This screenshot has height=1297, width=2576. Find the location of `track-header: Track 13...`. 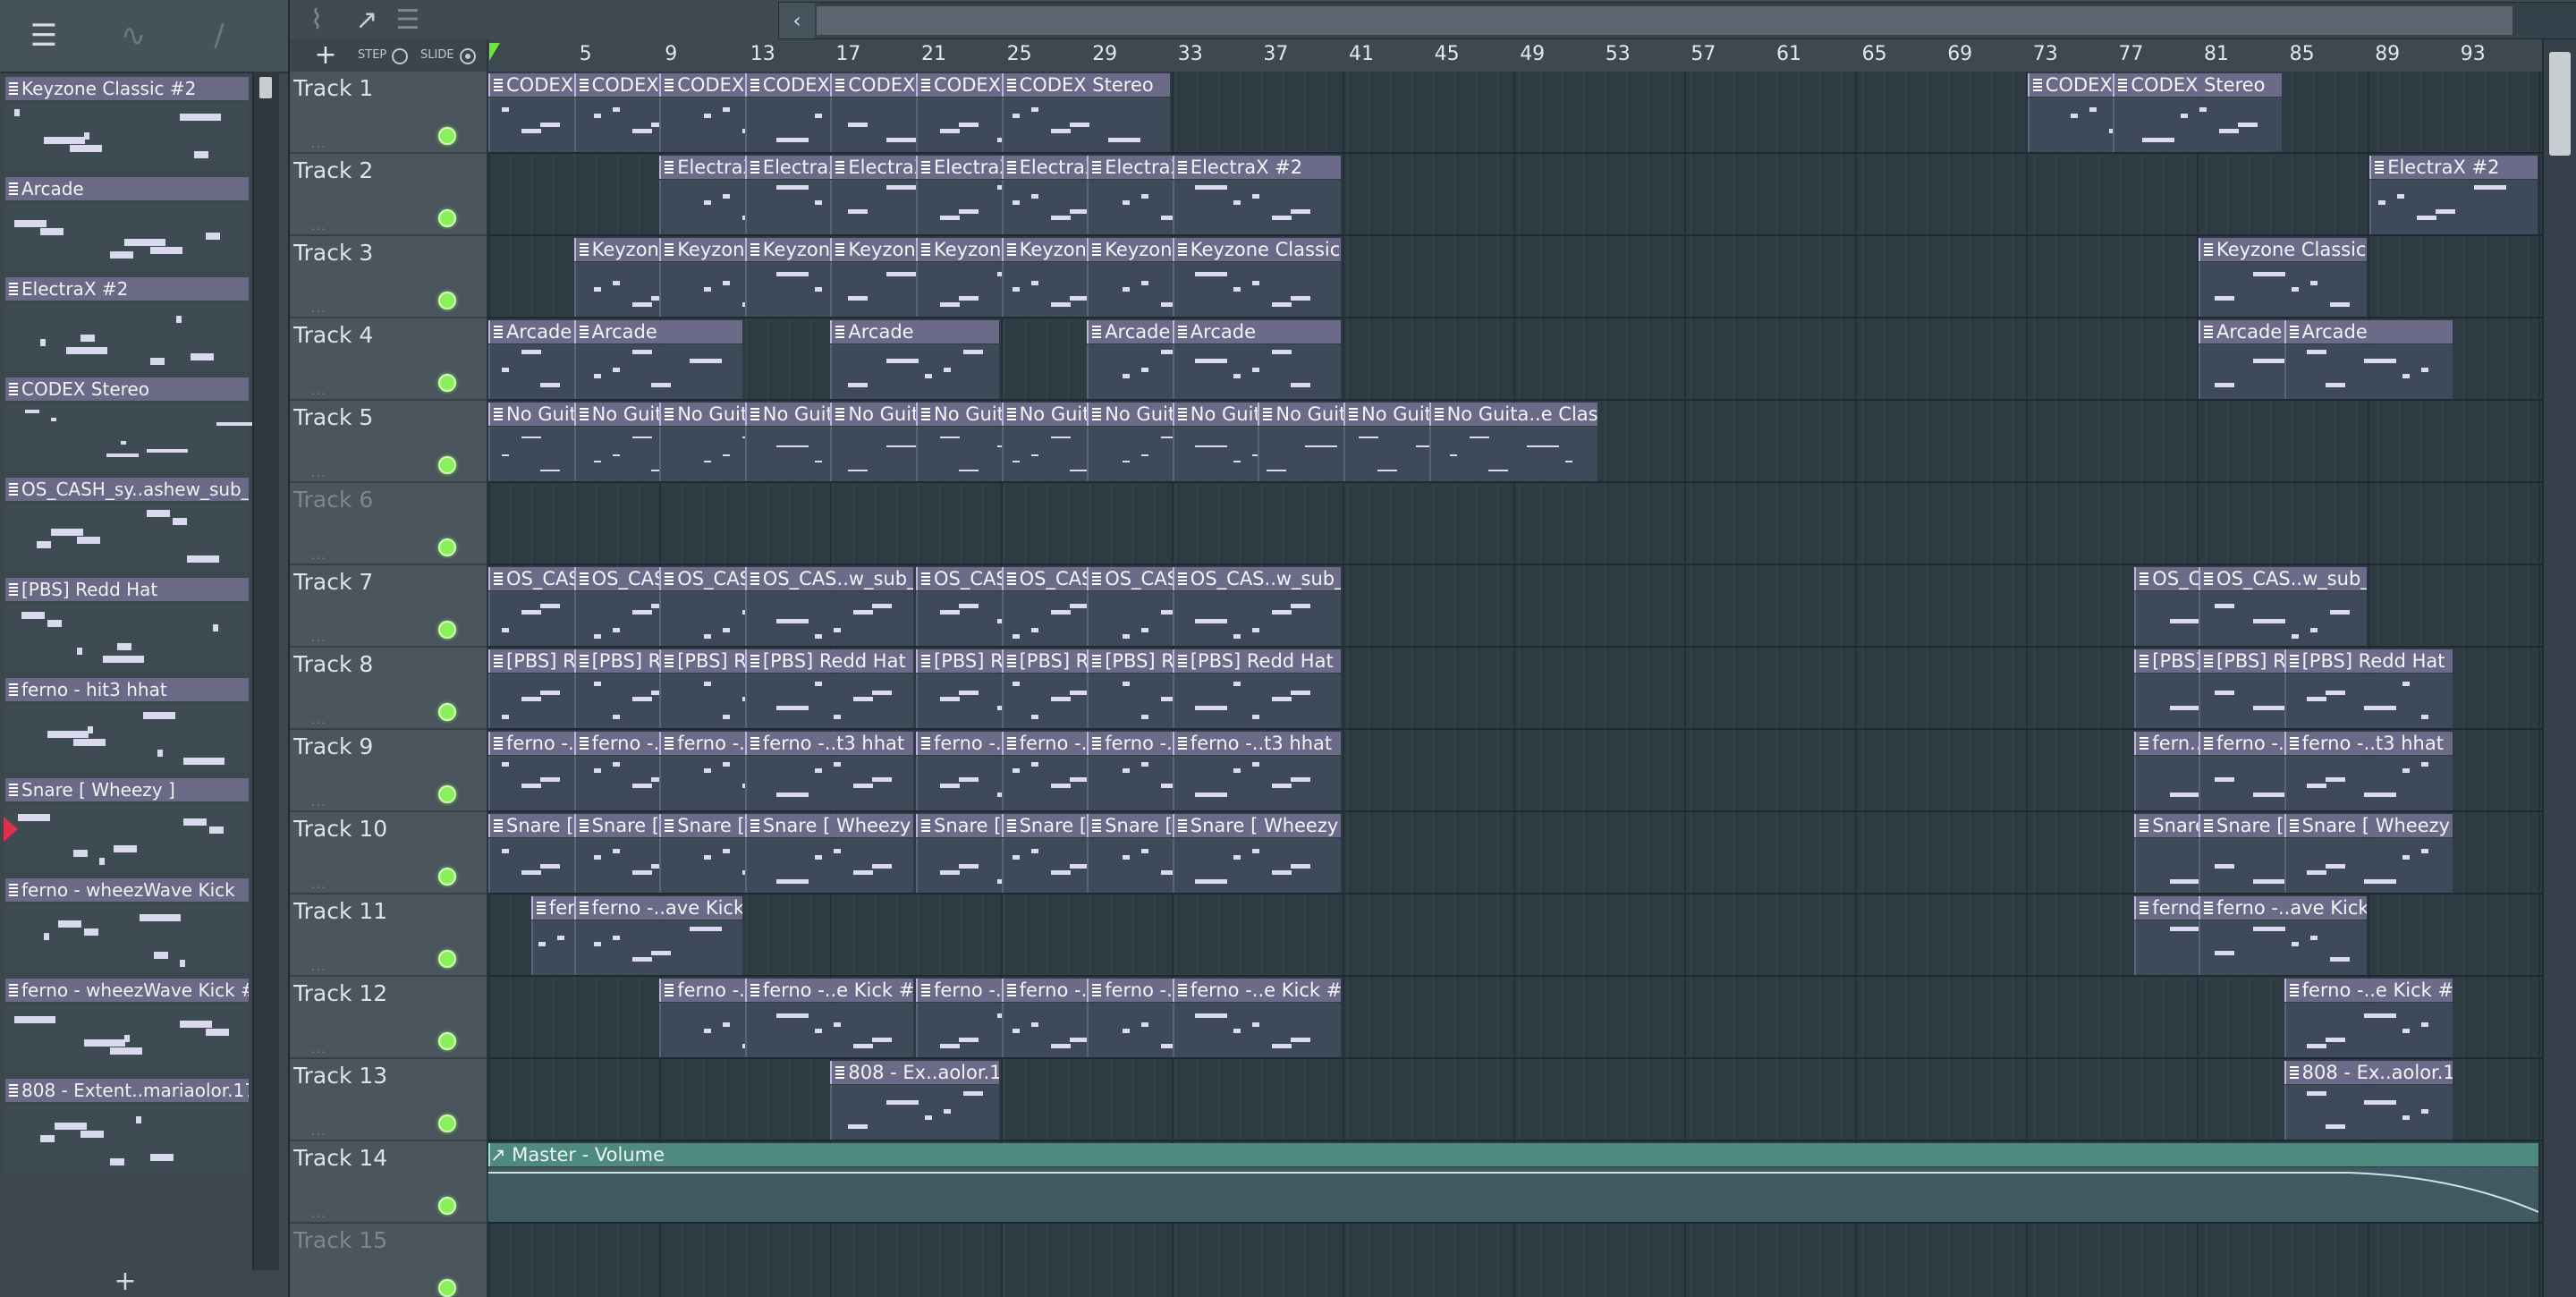

track-header: Track 13... is located at coordinates (388, 1100).